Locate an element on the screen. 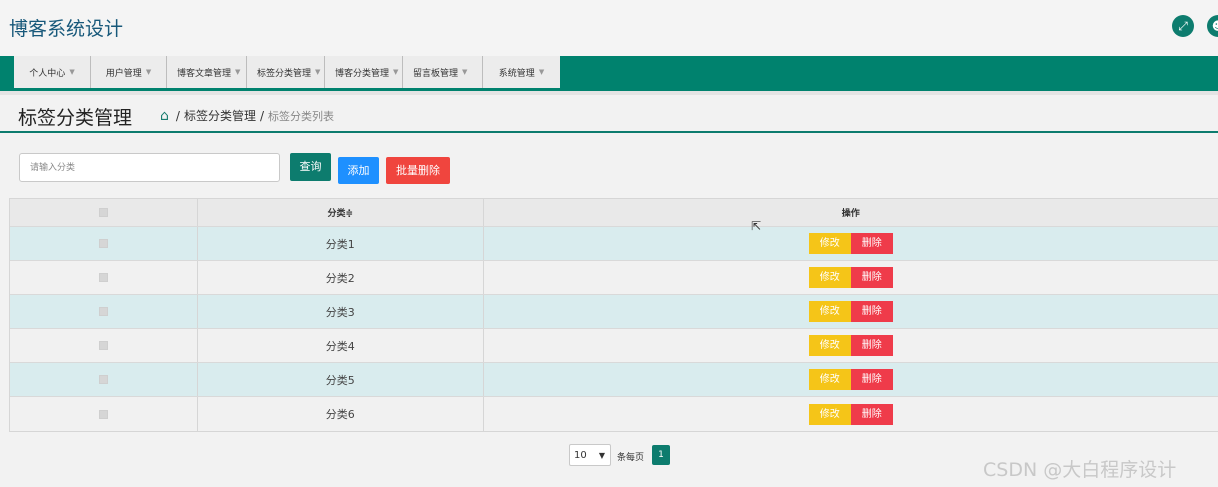 This screenshot has height=487, width=1218. nav-item-blog-category-management: 博客分类管理 ▼ is located at coordinates (364, 72).